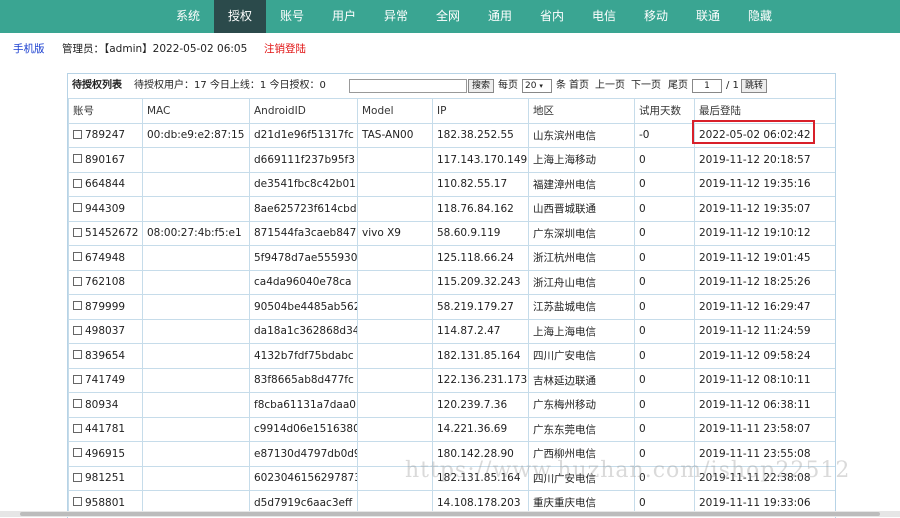  What do you see at coordinates (475, 257) in the screenshot?
I see `cell-text: 125.118.66.24` at bounding box center [475, 257].